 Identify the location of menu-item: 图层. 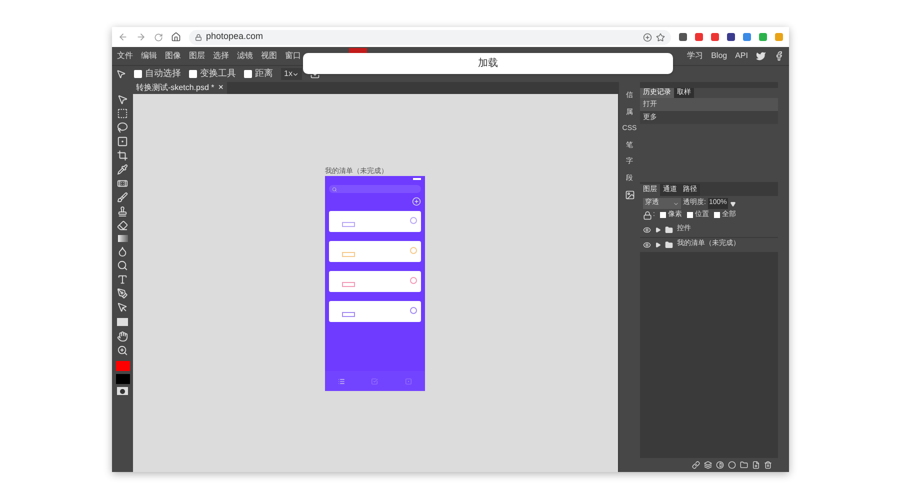
(197, 56).